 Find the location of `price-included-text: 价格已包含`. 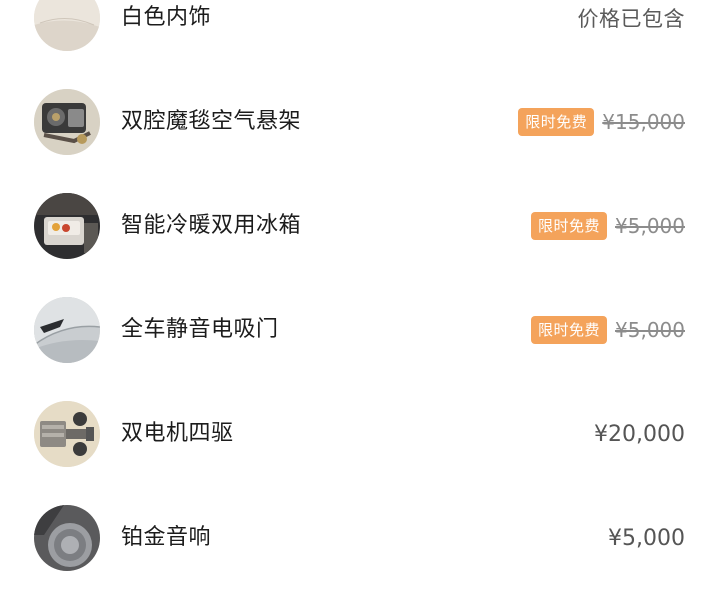

price-included-text: 价格已包含 is located at coordinates (631, 19).